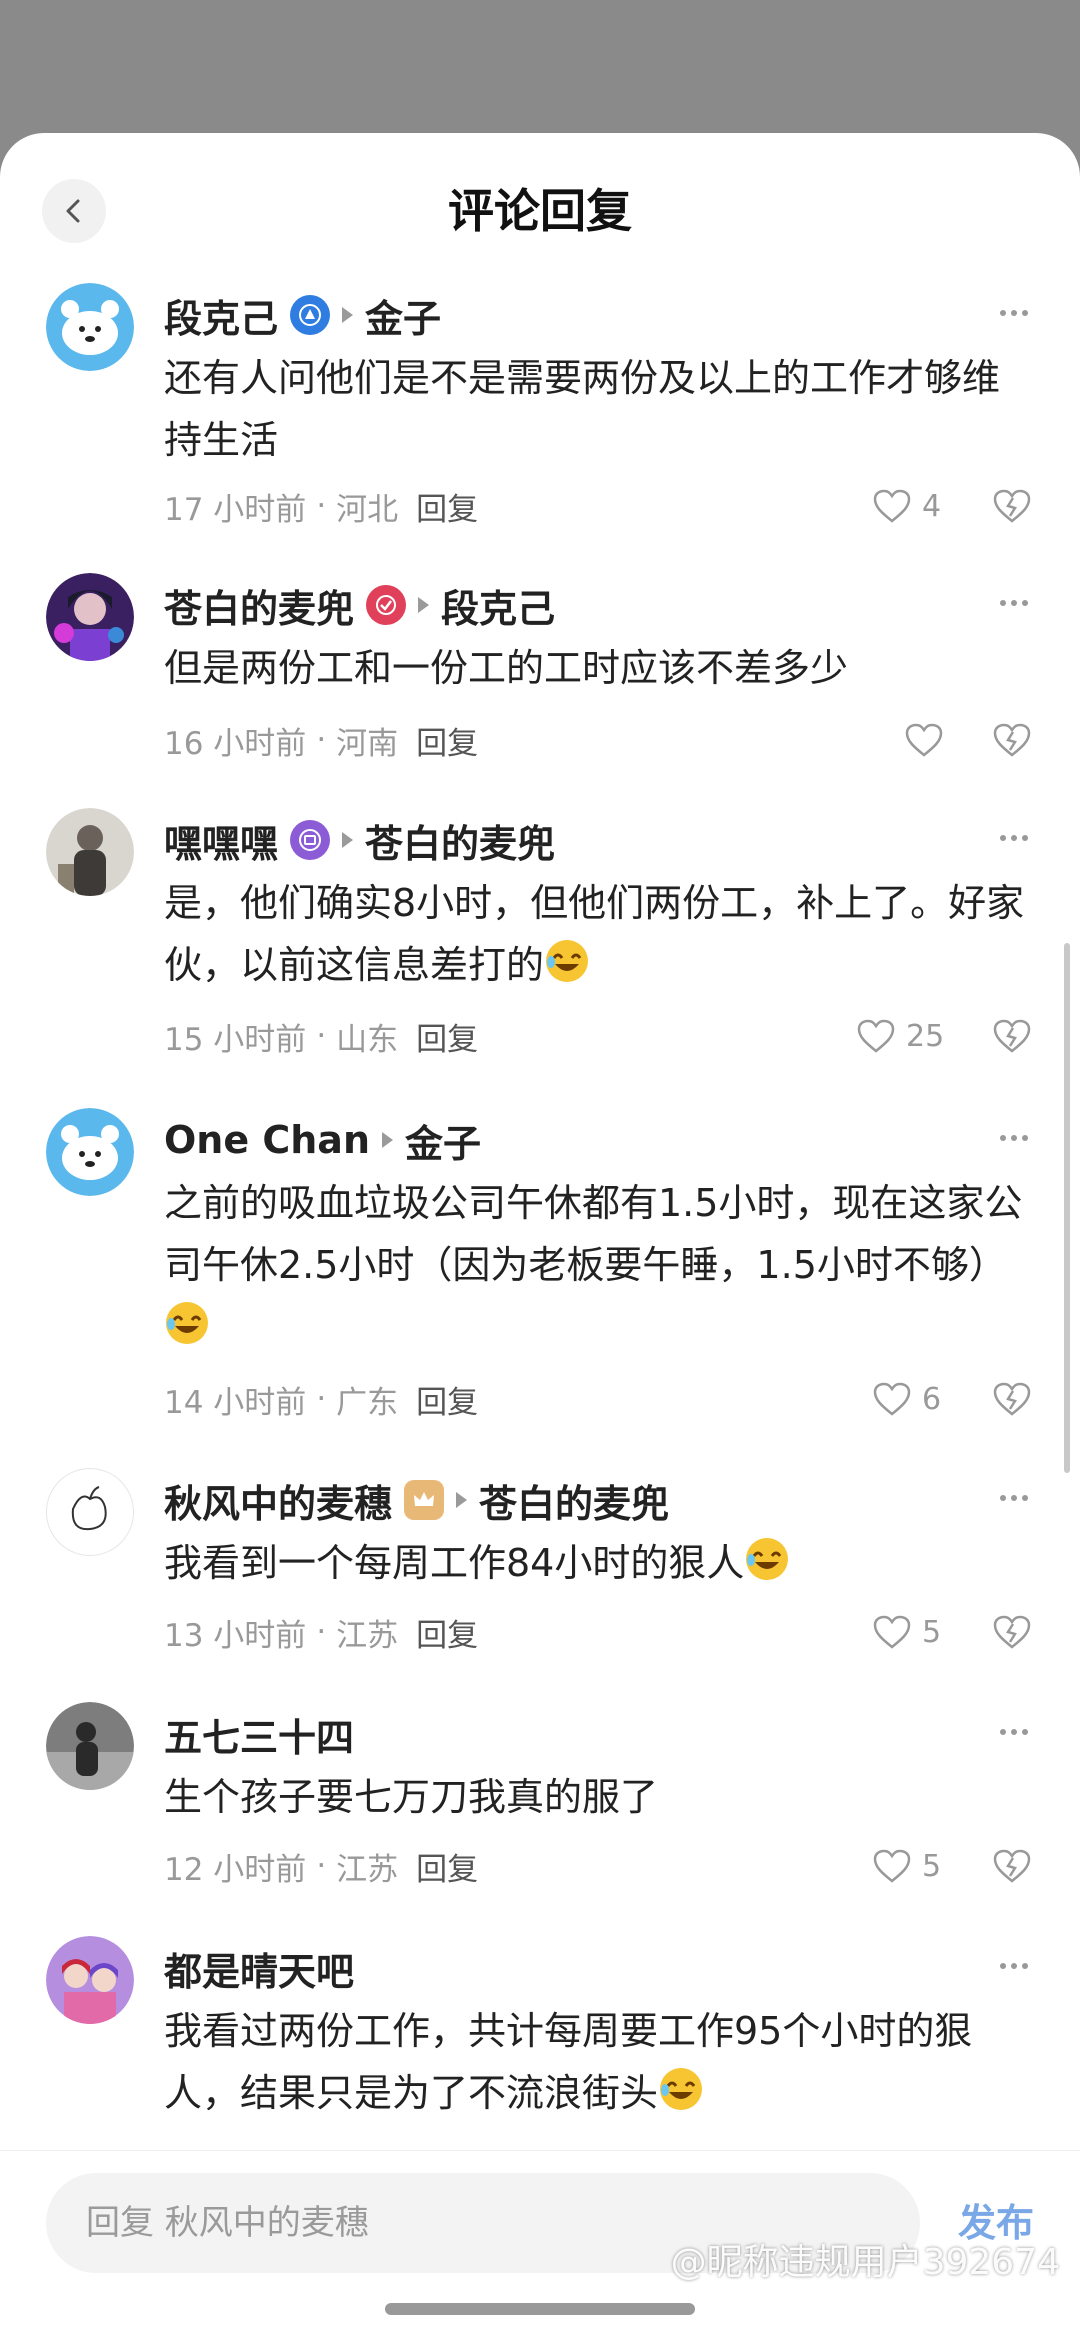  I want to click on like-button: 4, so click(906, 506).